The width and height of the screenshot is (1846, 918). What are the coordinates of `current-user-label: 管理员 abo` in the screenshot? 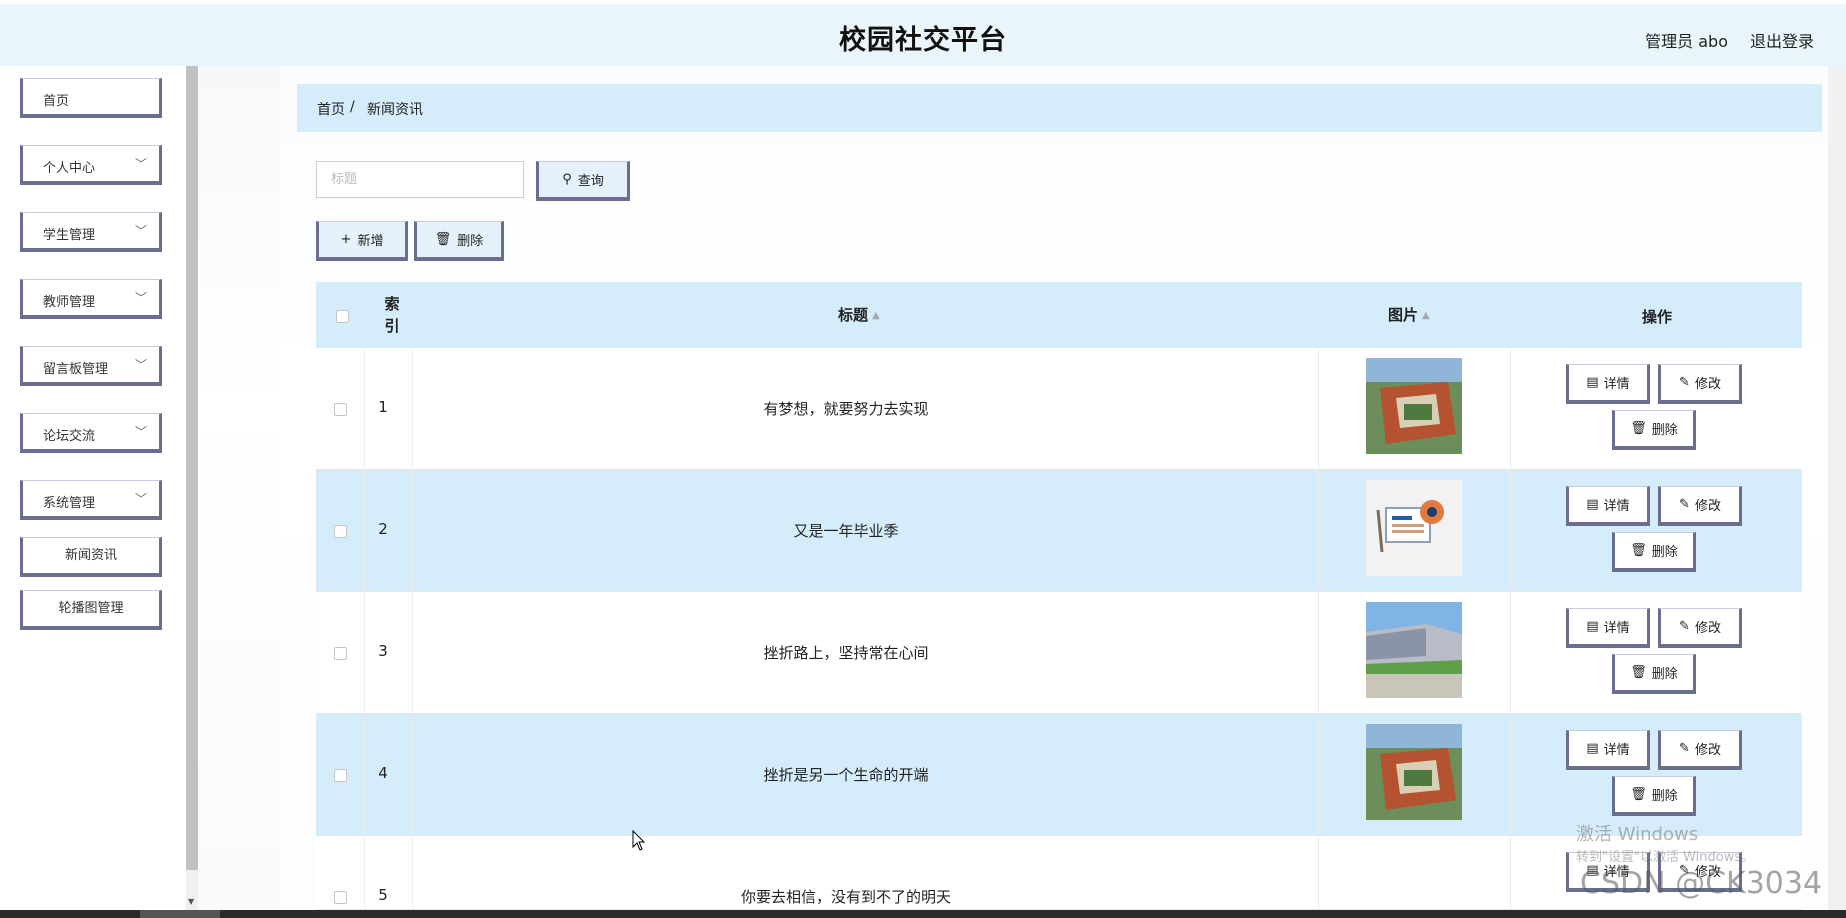 It's located at (1686, 41).